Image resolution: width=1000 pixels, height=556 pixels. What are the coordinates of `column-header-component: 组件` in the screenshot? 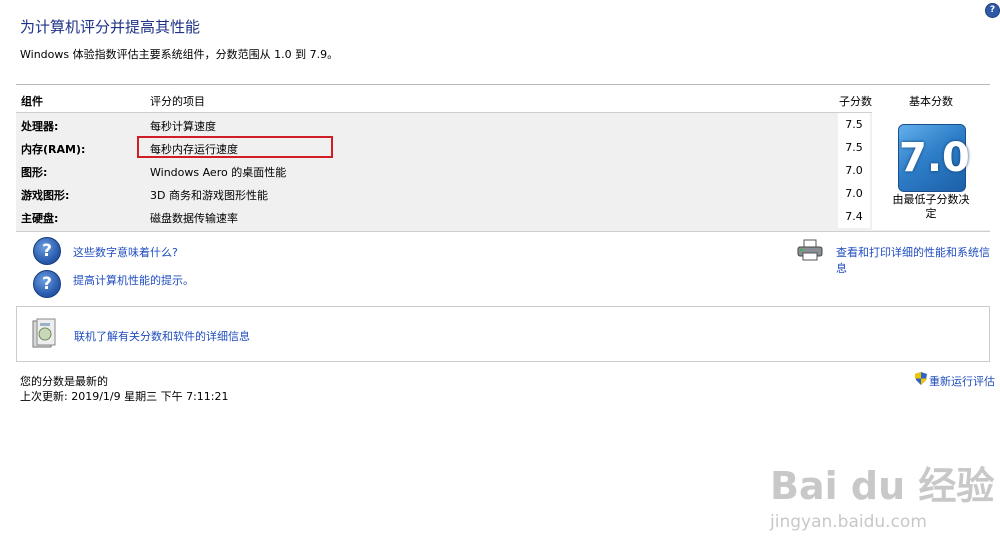 It's located at (32, 101).